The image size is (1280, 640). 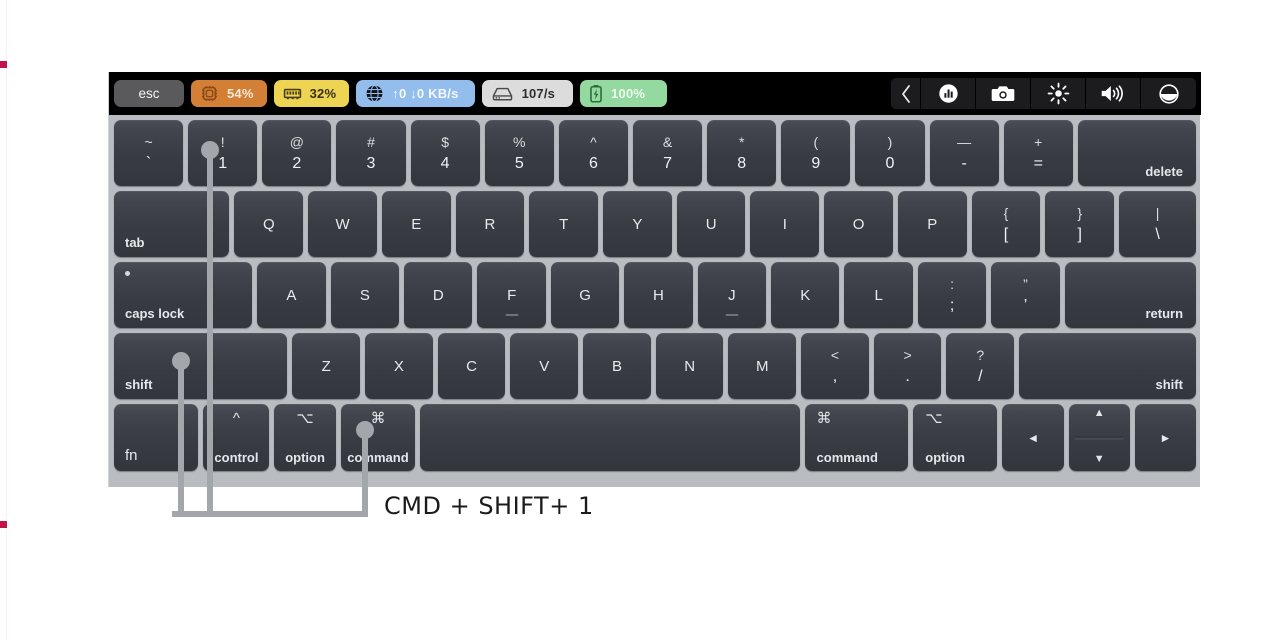 I want to click on key-label: caps lock, so click(x=155, y=313).